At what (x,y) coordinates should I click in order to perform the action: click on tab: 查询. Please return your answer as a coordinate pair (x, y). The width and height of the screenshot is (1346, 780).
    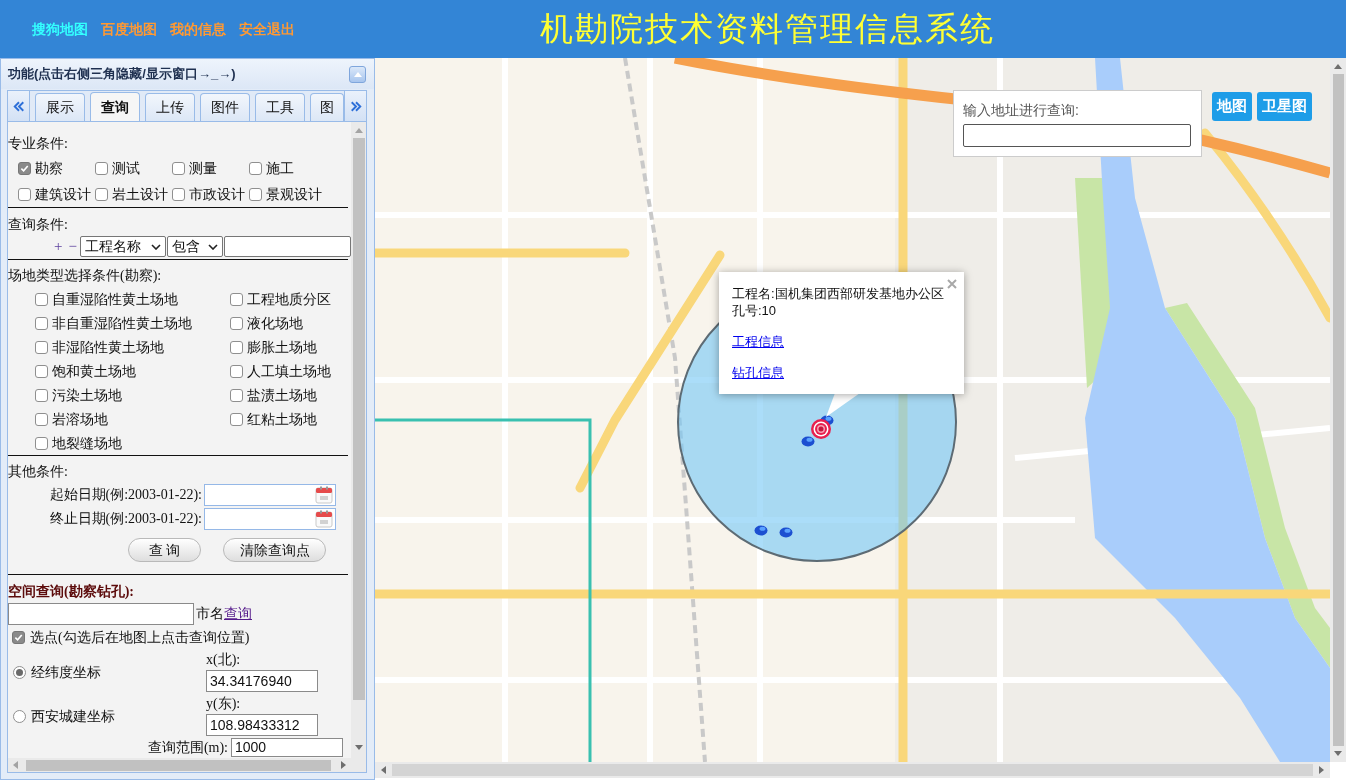
    Looking at the image, I should click on (115, 106).